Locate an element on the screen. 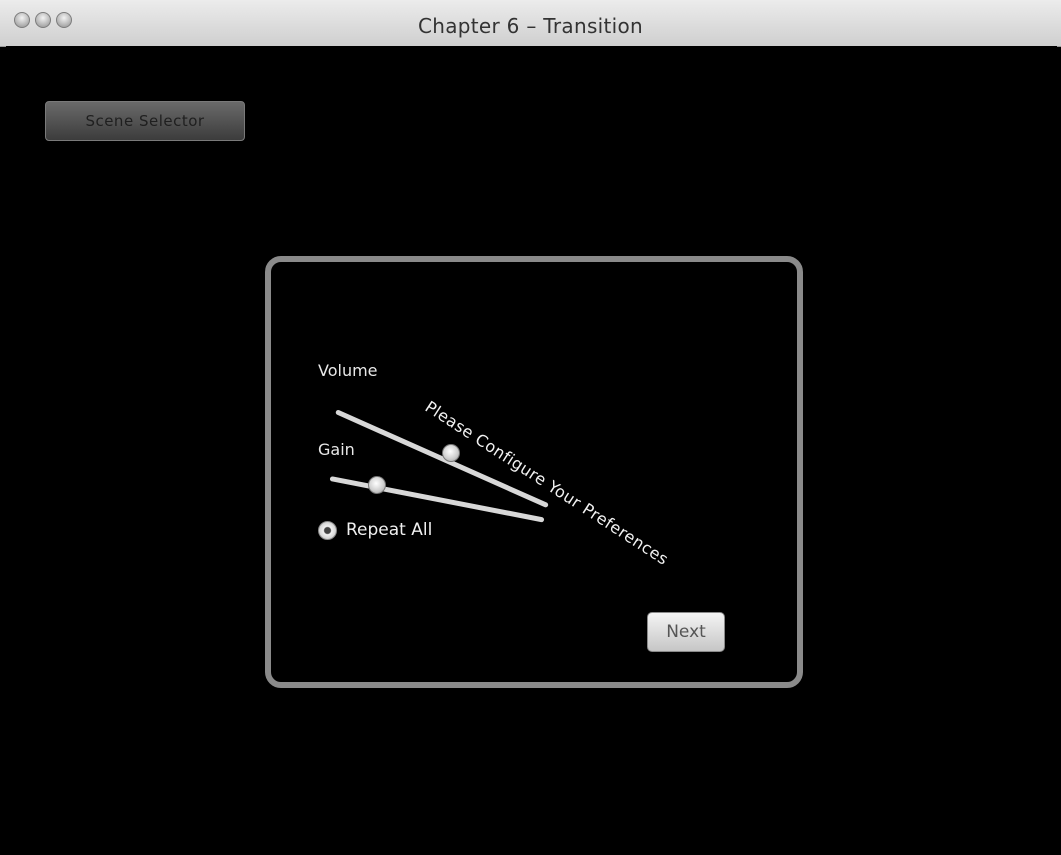 The width and height of the screenshot is (1061, 855). repeat-all-radio is located at coordinates (327, 530).